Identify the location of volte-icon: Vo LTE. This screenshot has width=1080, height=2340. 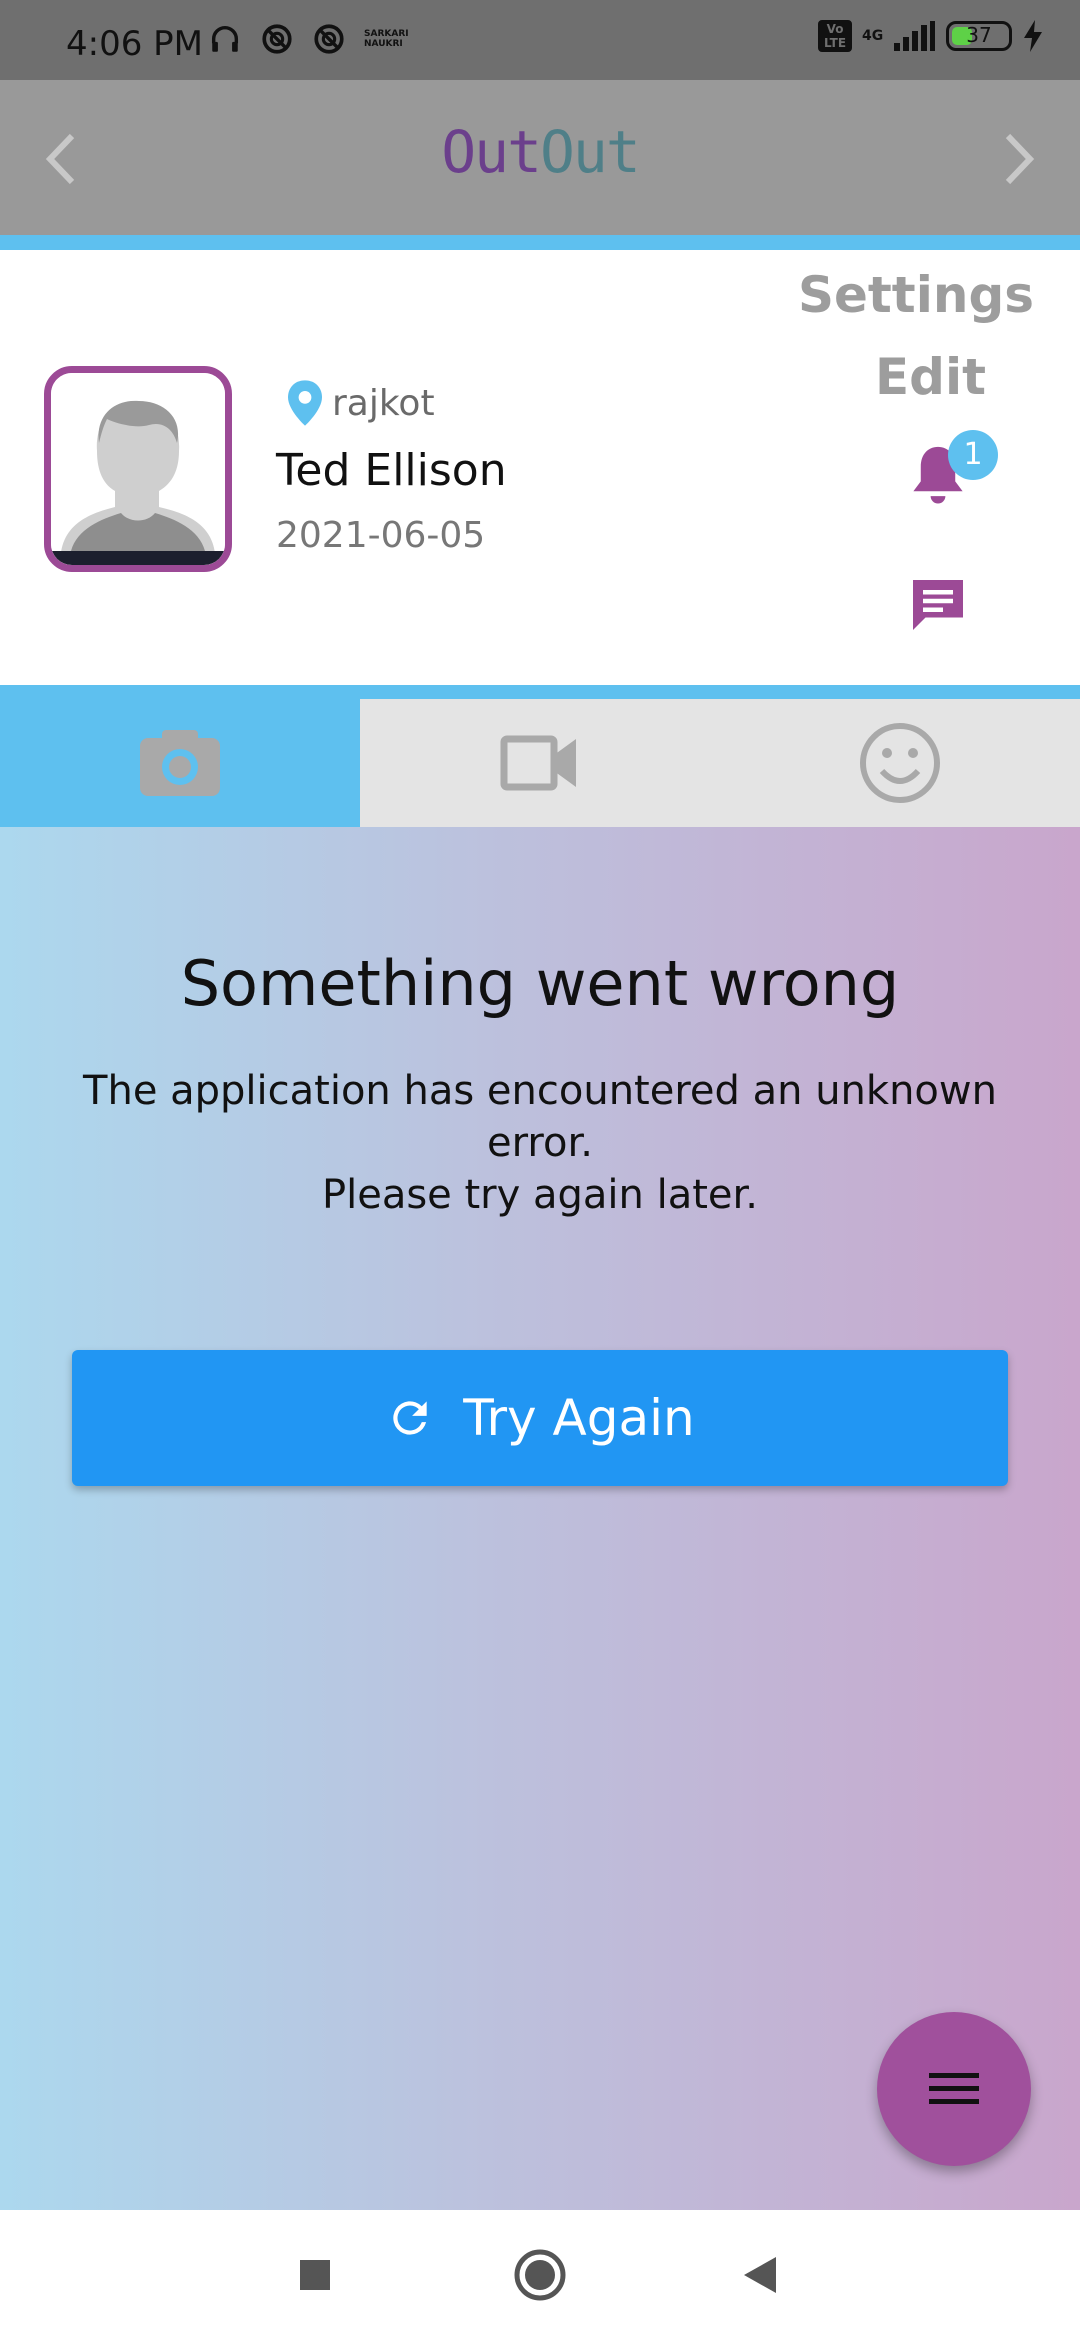
(835, 36).